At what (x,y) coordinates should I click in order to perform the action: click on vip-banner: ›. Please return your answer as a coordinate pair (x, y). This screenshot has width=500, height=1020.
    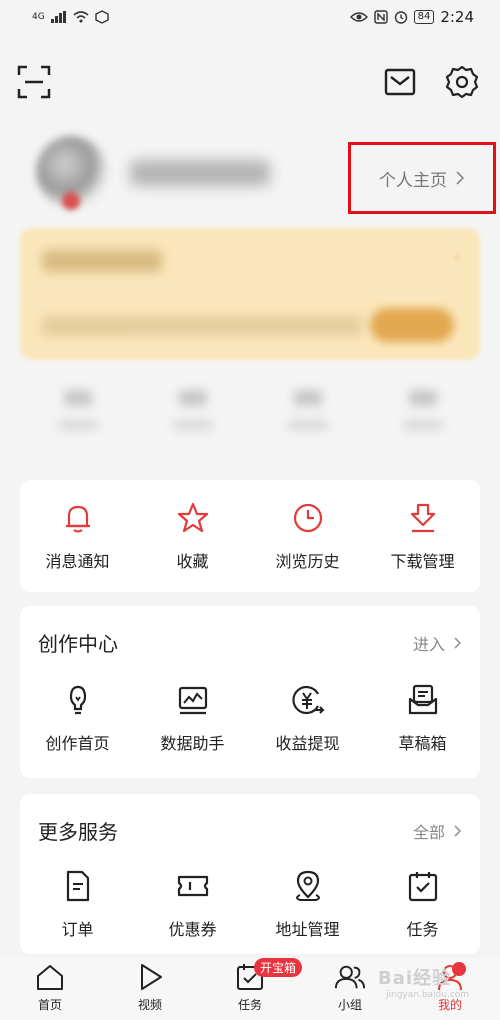
    Looking at the image, I should click on (250, 294).